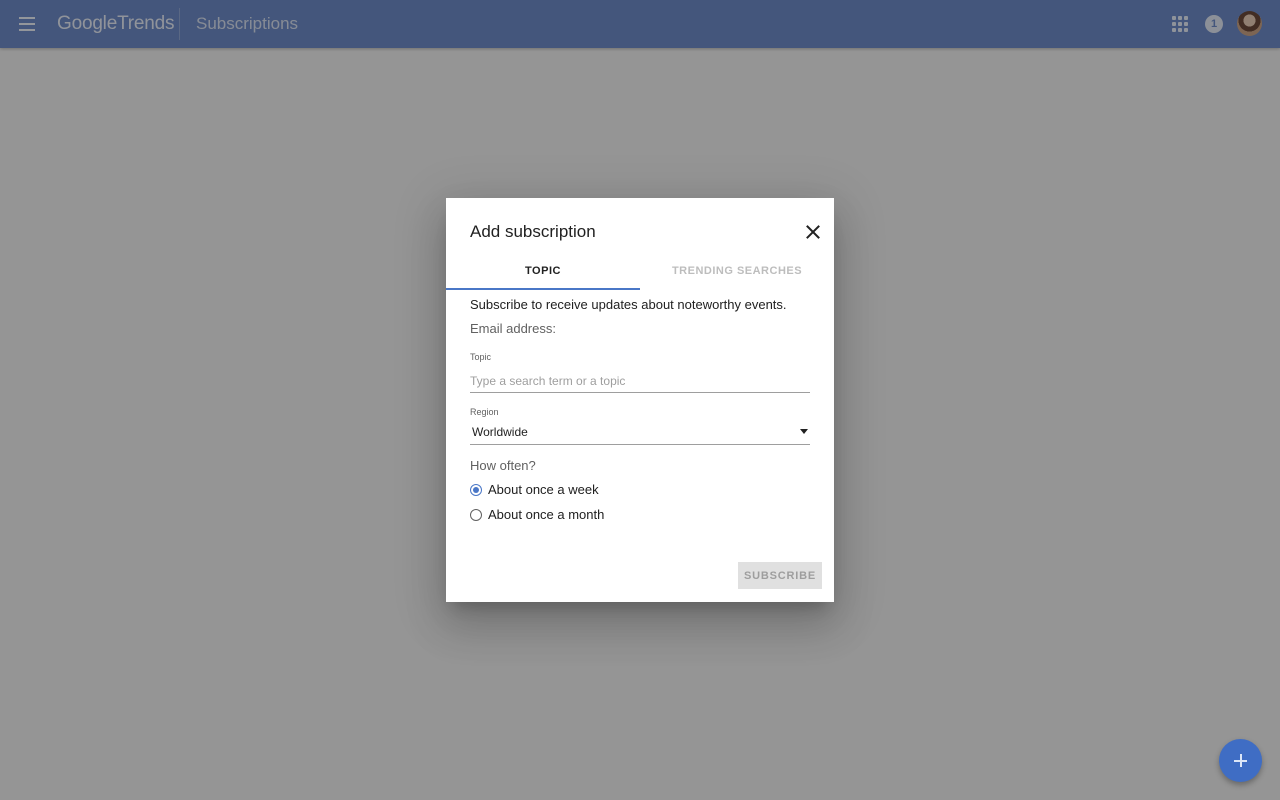 This screenshot has height=800, width=1280. I want to click on email-address-label: Email address:, so click(513, 328).